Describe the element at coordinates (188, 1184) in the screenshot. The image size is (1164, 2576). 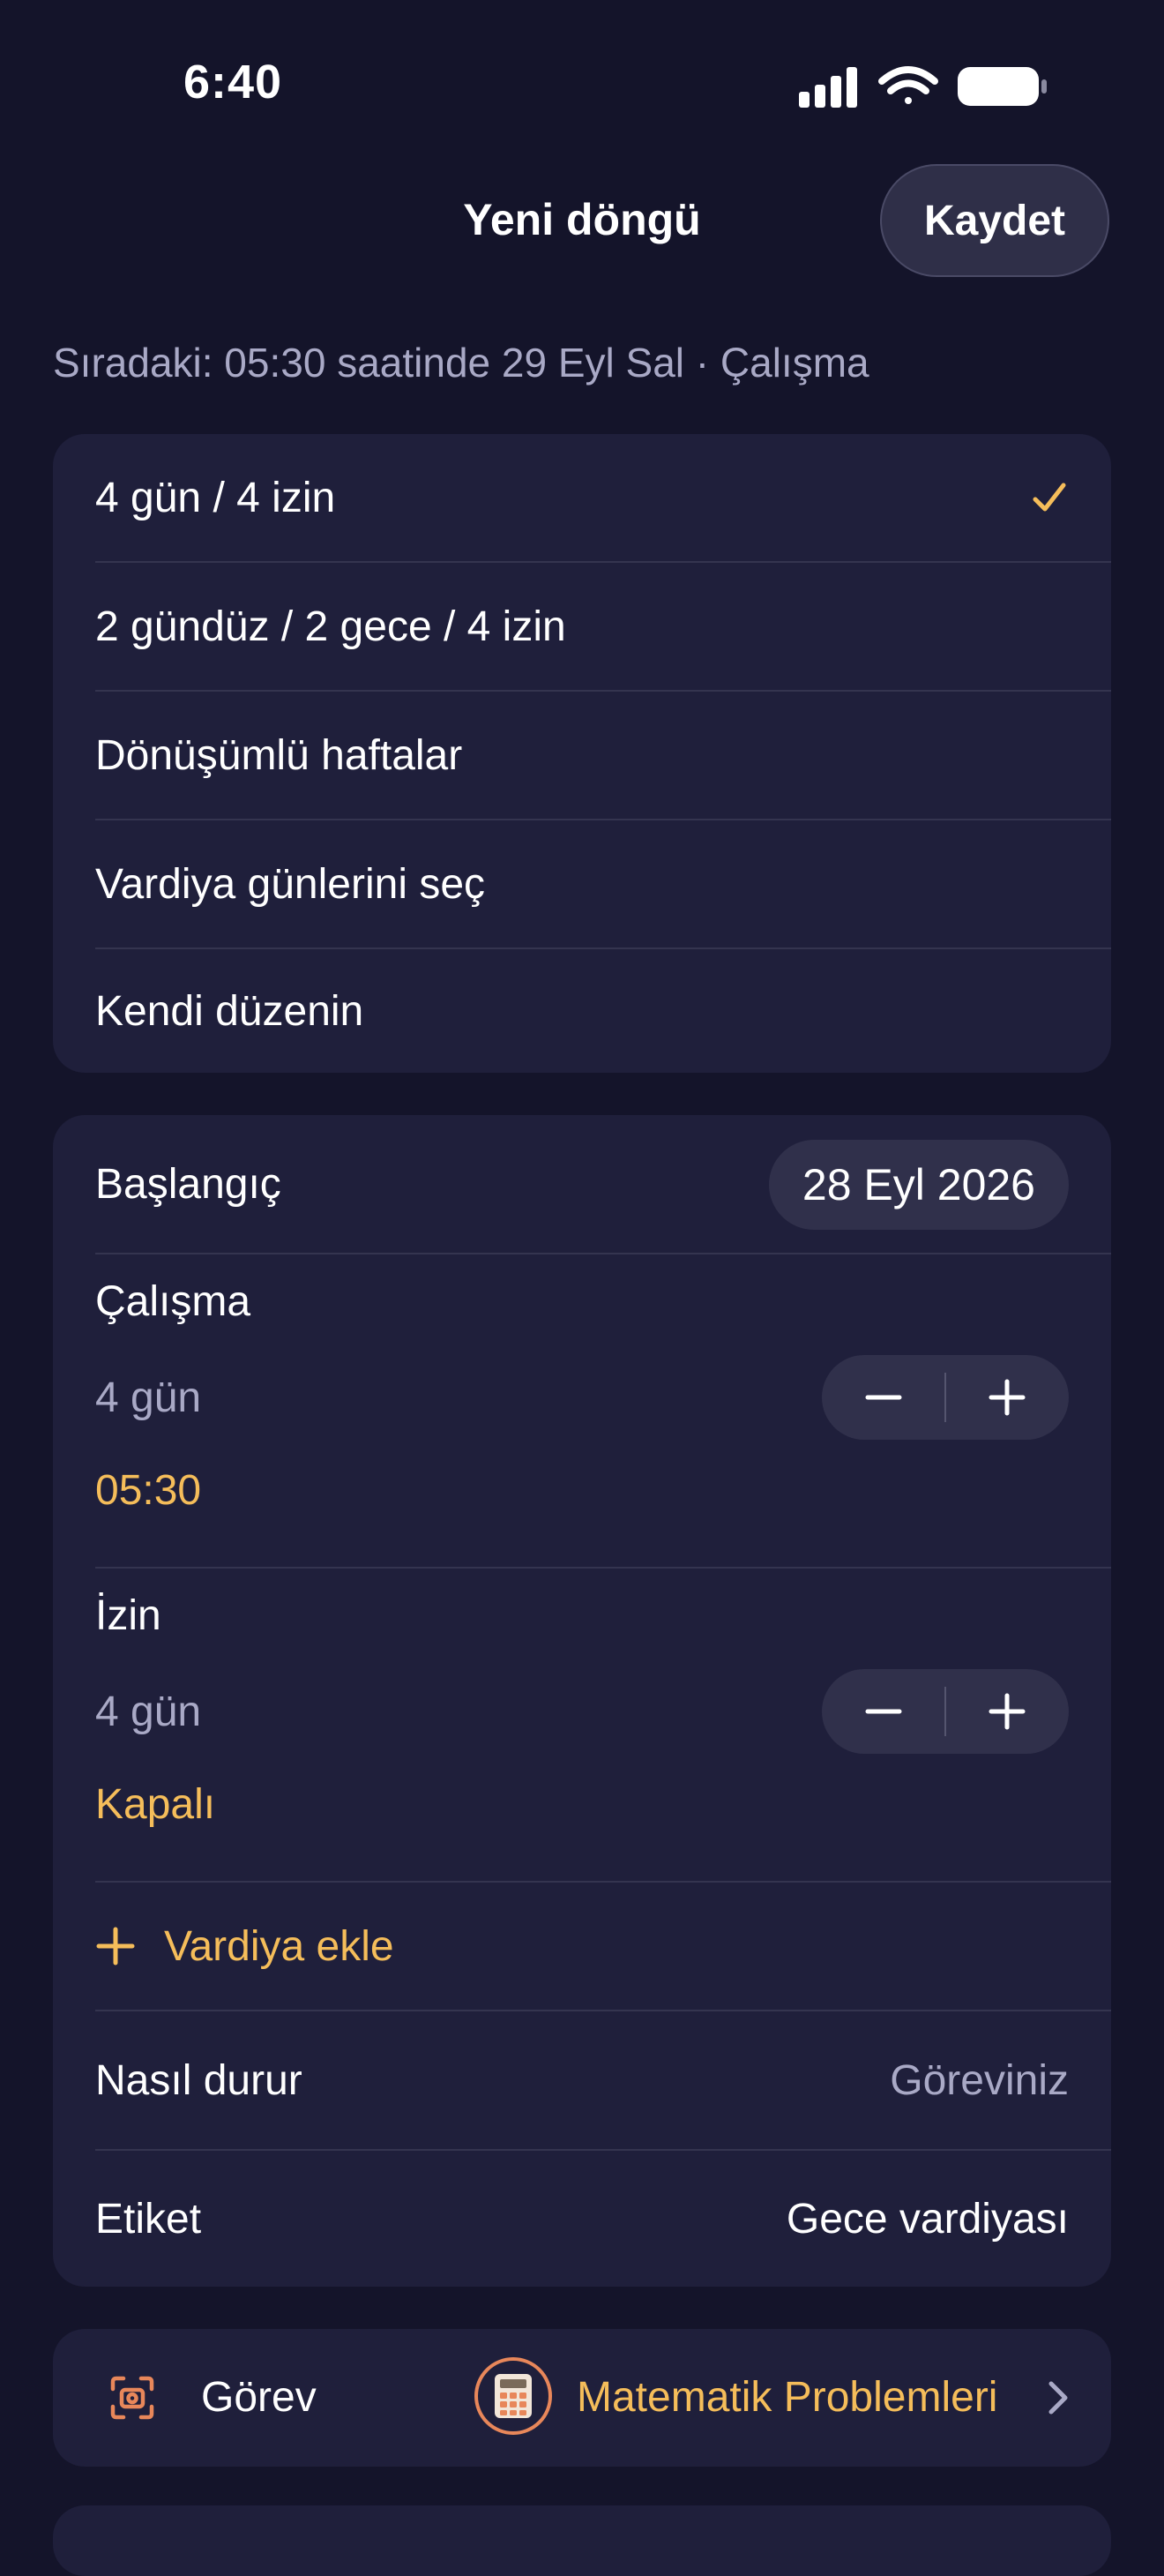
I see `start-date-label: Başlangıç` at that location.